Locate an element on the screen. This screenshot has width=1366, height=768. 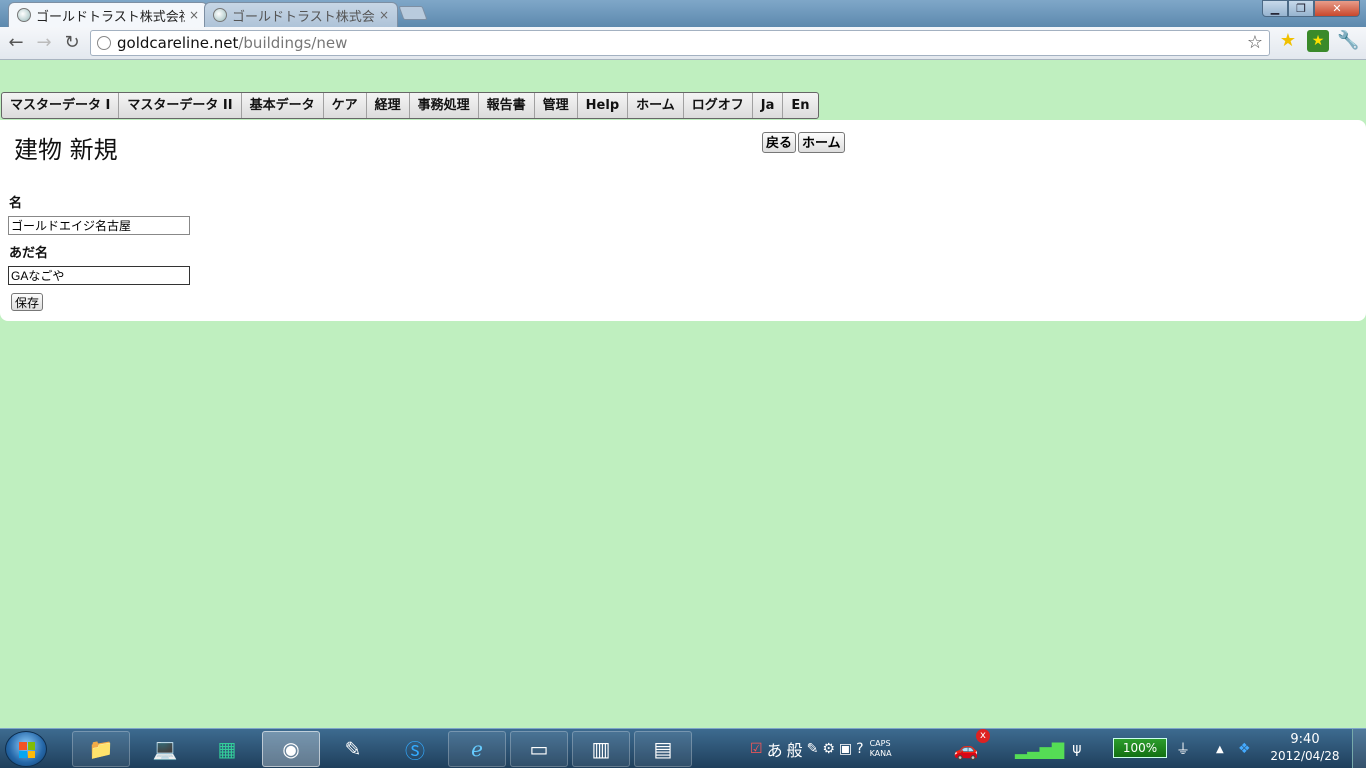
url-path: /buildings/new is located at coordinates (293, 43).